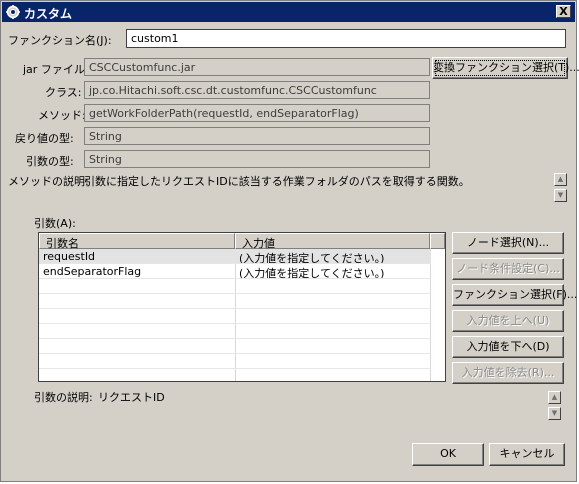 This screenshot has width=579, height=484. Describe the element at coordinates (437, 241) in the screenshot. I see `column-header-filler` at that location.